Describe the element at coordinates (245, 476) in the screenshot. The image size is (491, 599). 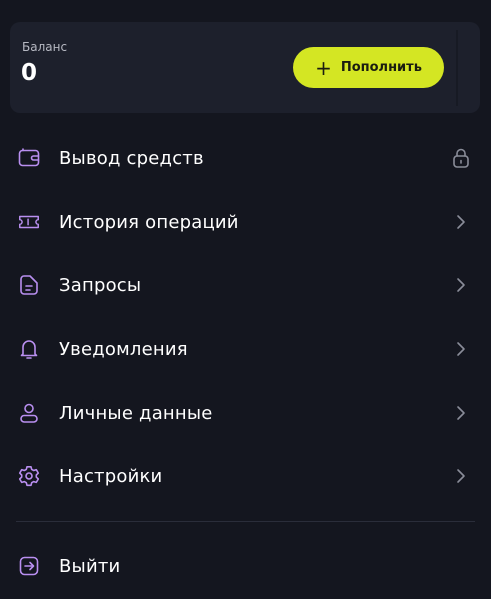
I see `menu-item-settings: Настройки` at that location.